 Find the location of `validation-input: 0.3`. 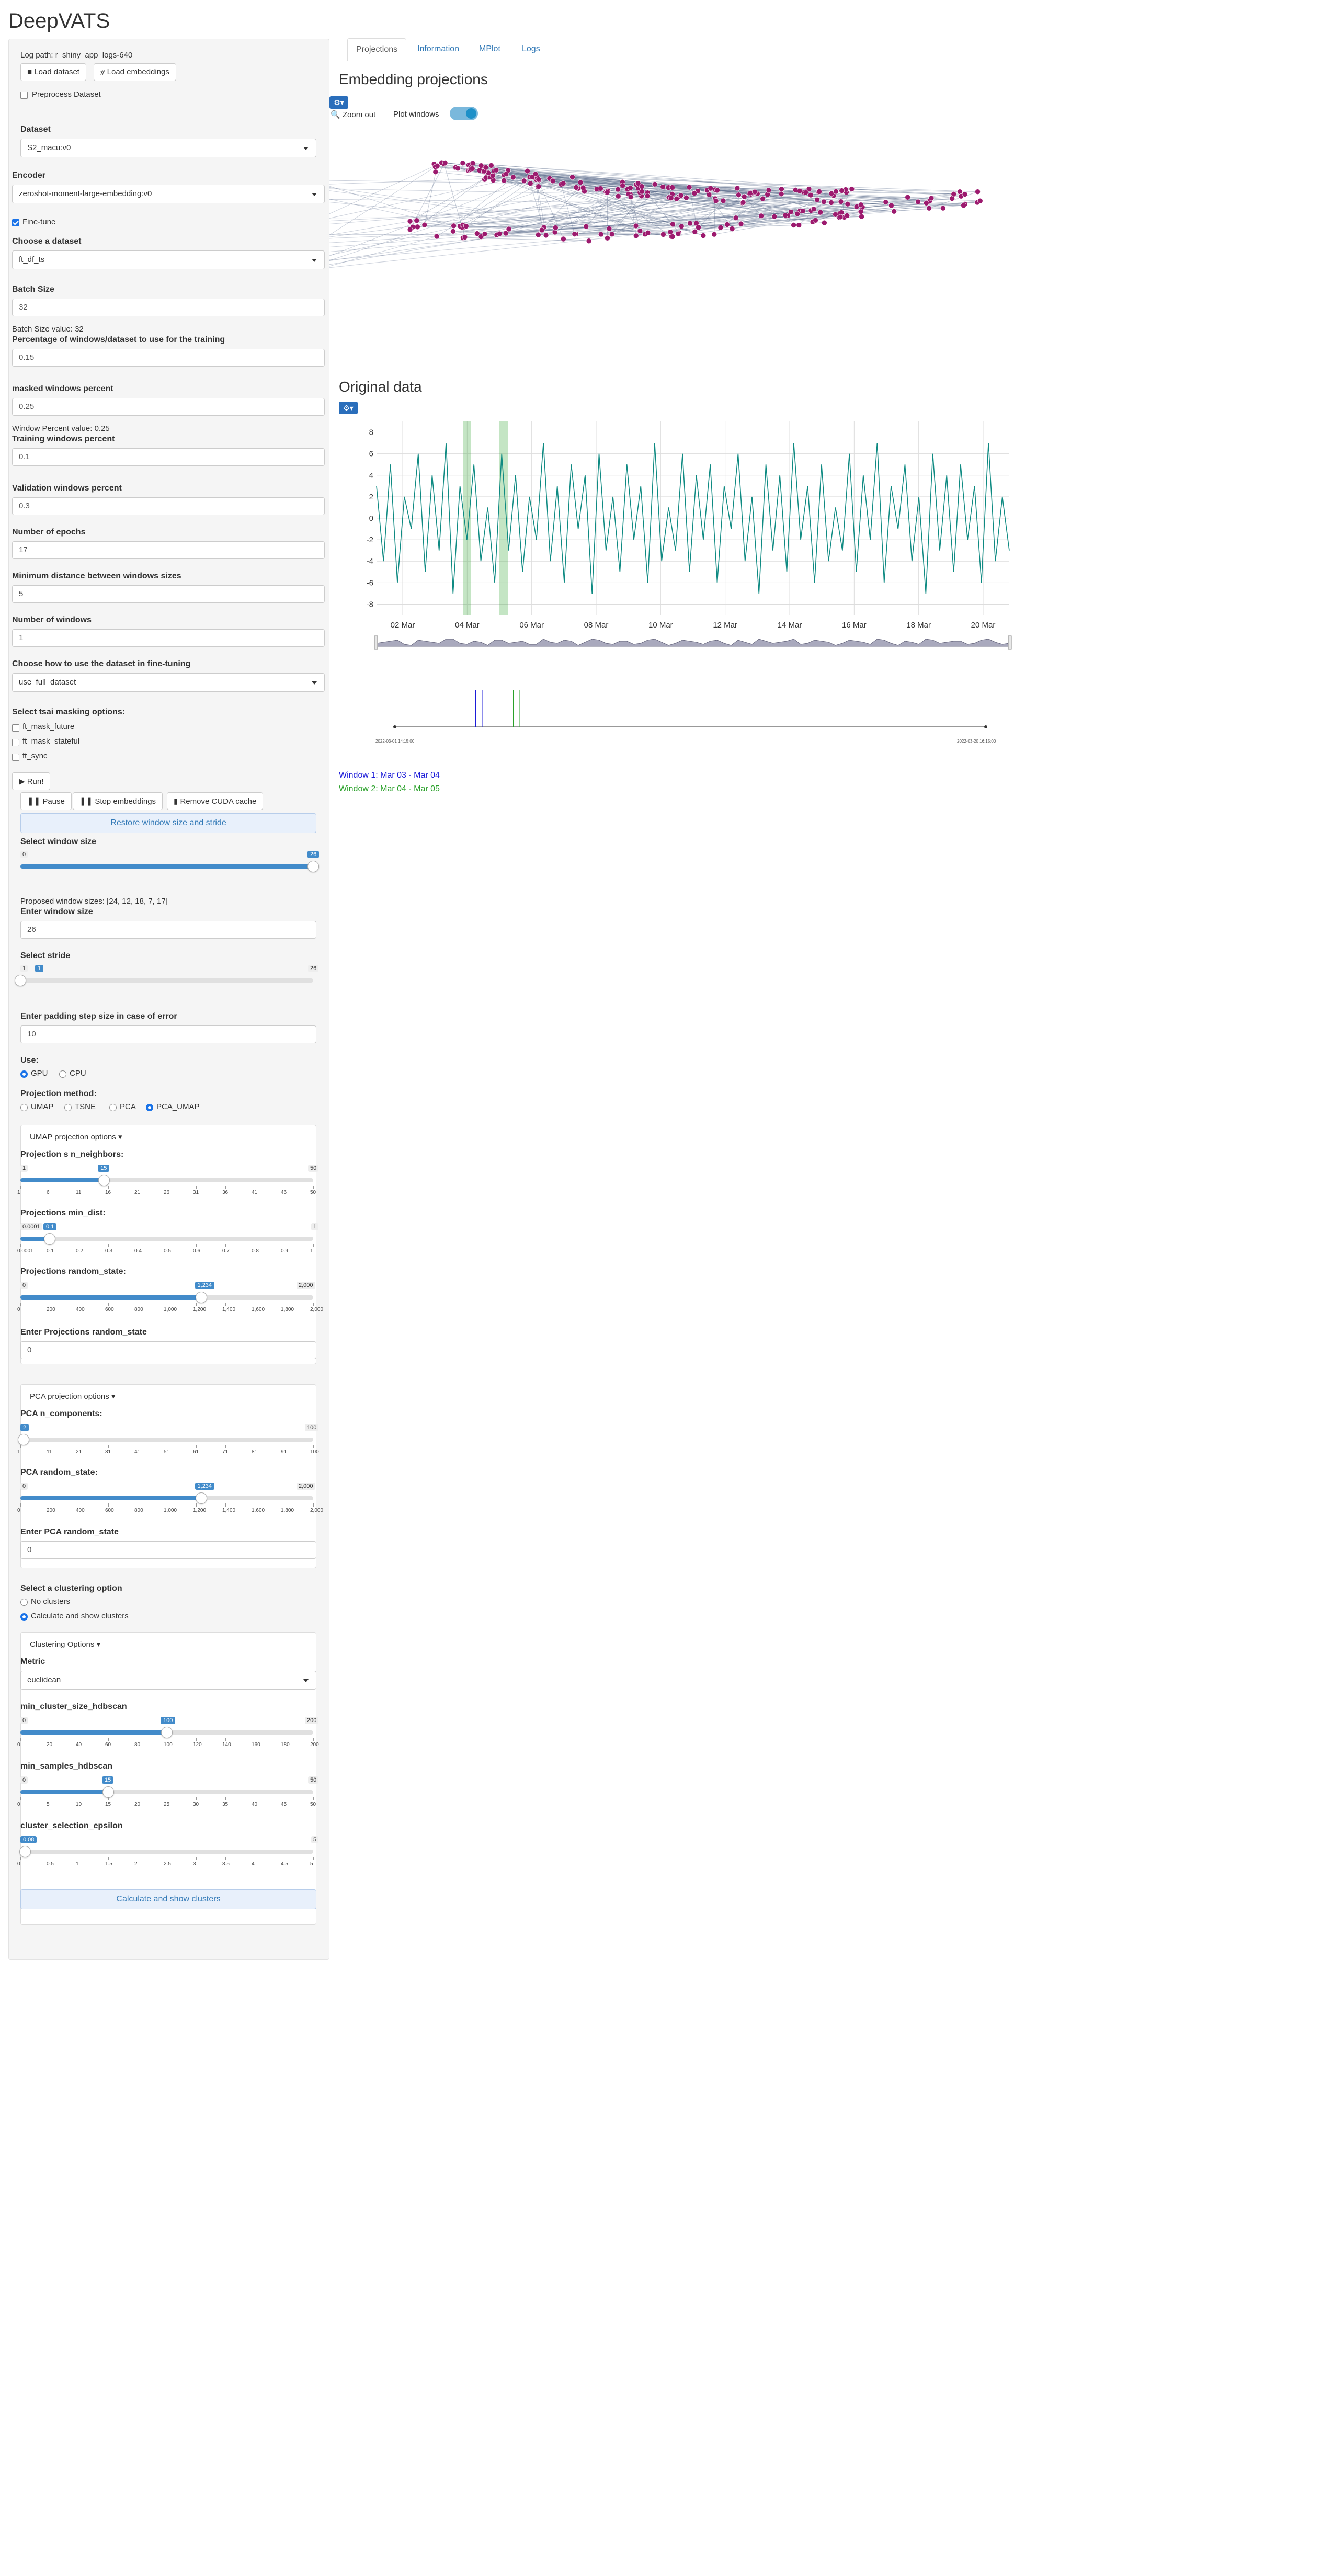

validation-input: 0.3 is located at coordinates (168, 506).